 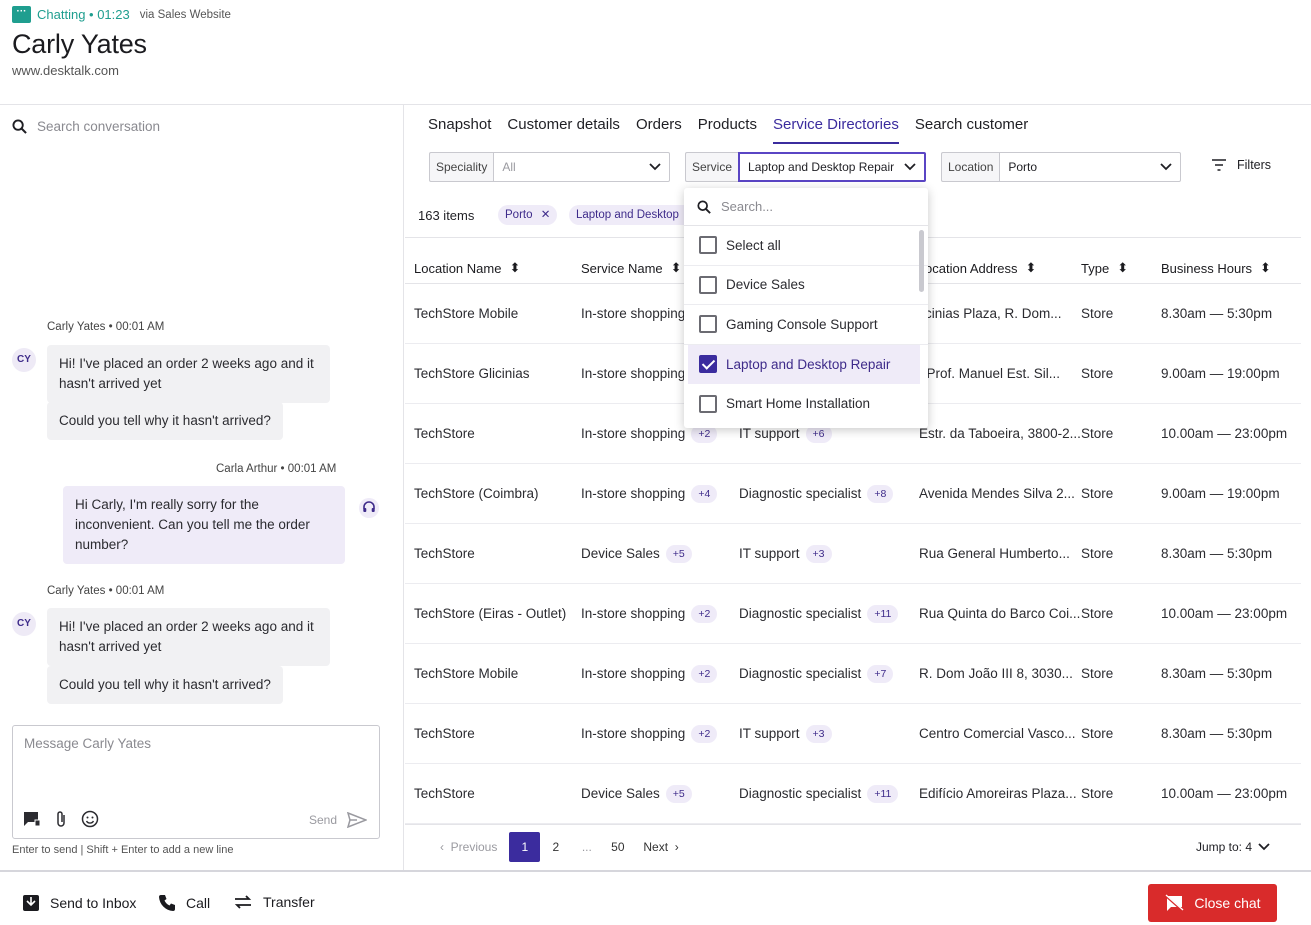 What do you see at coordinates (1230, 554) in the screenshot?
I see `business-hours-cell: 8.30am — 5:30pm` at bounding box center [1230, 554].